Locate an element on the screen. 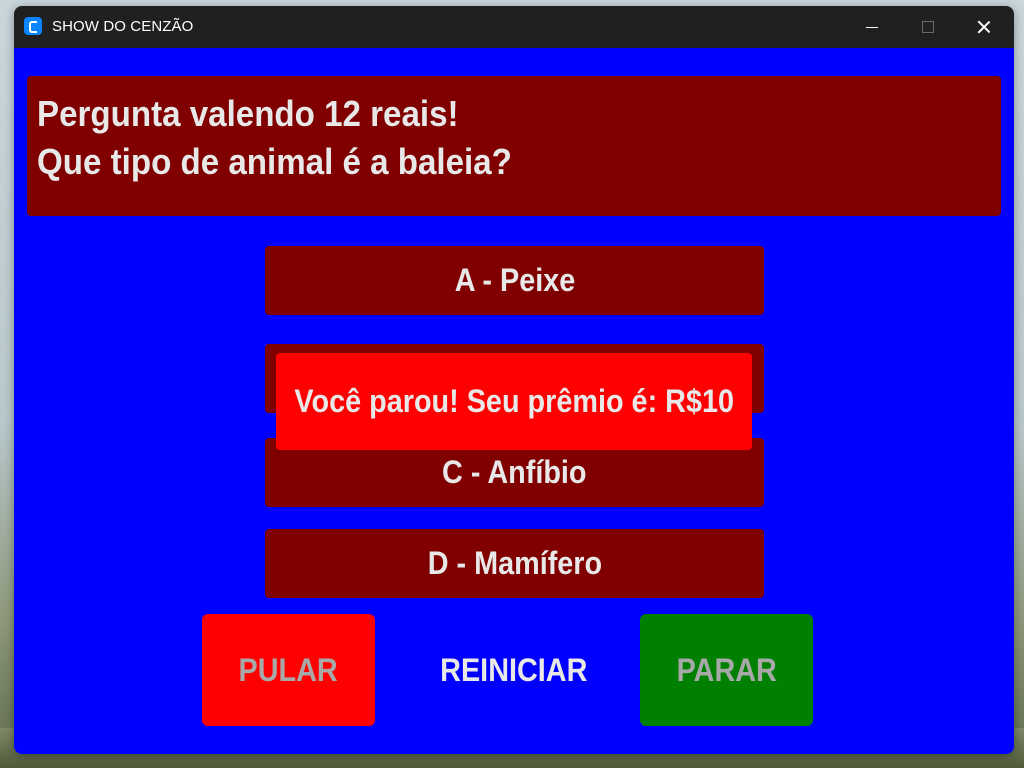  pular-label: PULAR is located at coordinates (288, 669).